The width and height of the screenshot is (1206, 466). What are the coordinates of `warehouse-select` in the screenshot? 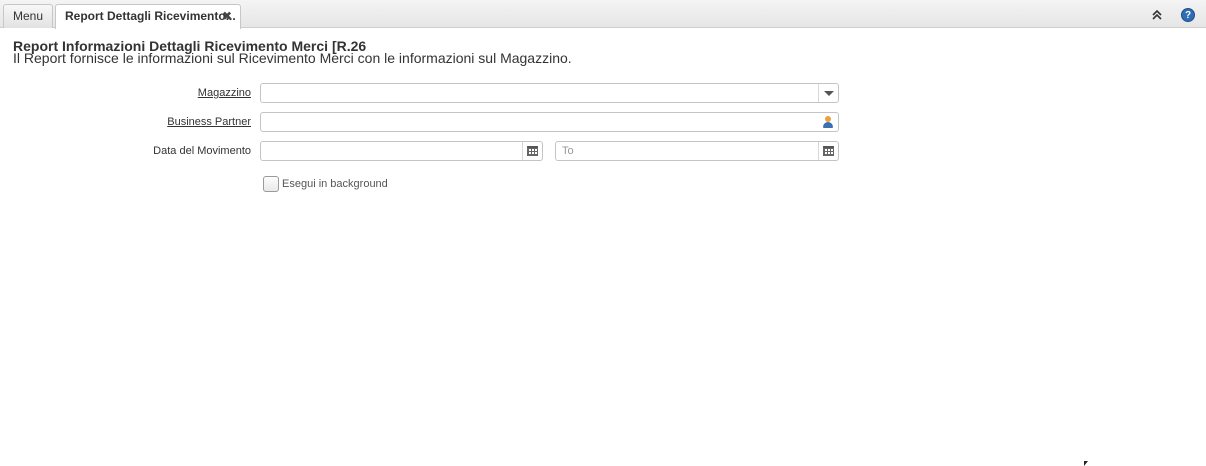 It's located at (549, 93).